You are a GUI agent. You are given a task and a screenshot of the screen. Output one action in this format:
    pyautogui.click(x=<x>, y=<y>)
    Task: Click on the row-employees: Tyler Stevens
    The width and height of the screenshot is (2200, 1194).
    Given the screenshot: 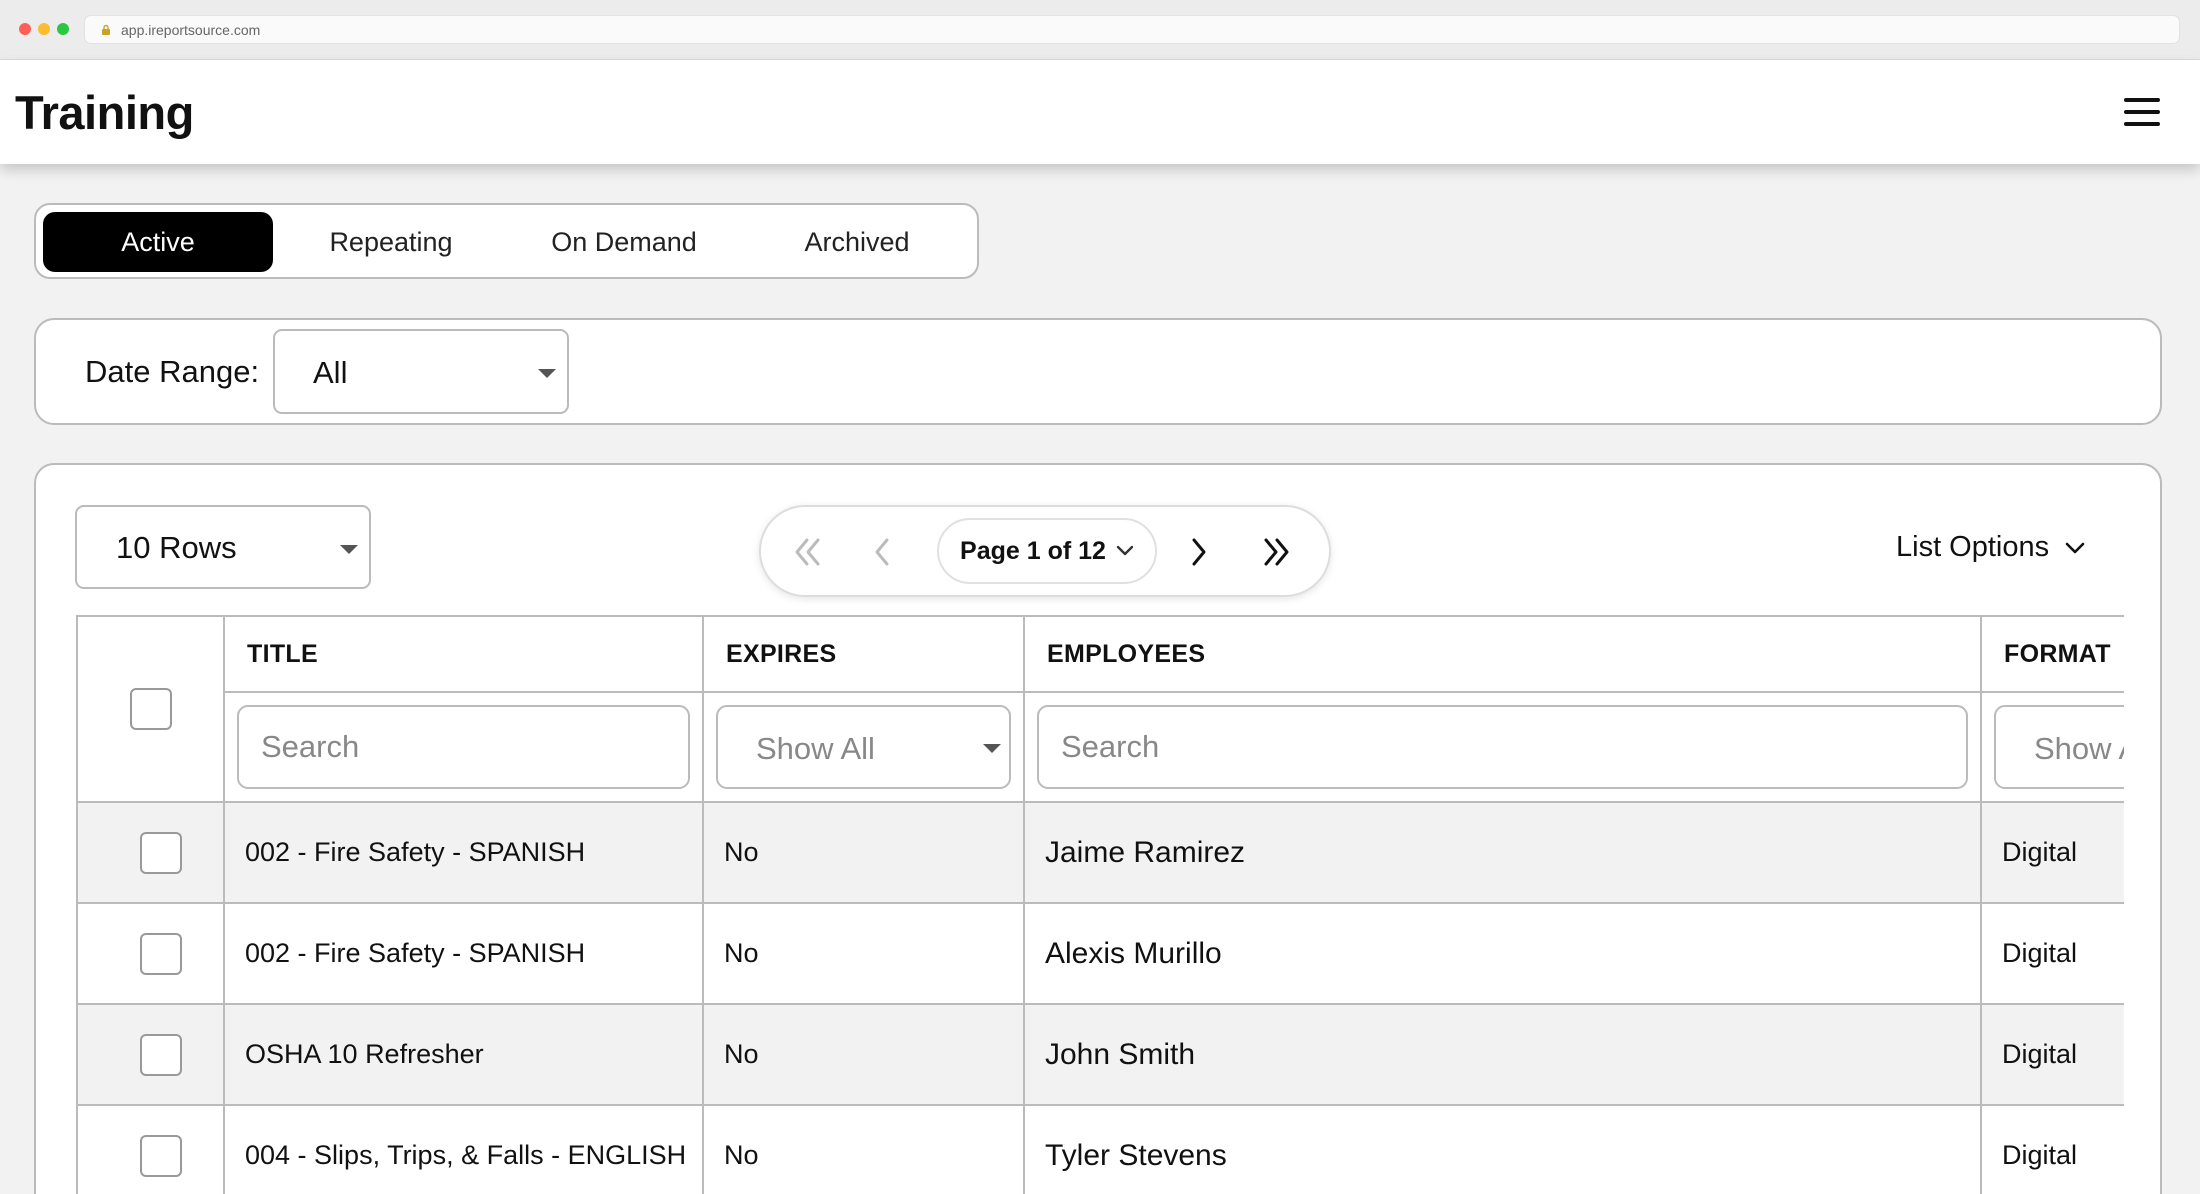 What is the action you would take?
    pyautogui.click(x=1502, y=1149)
    